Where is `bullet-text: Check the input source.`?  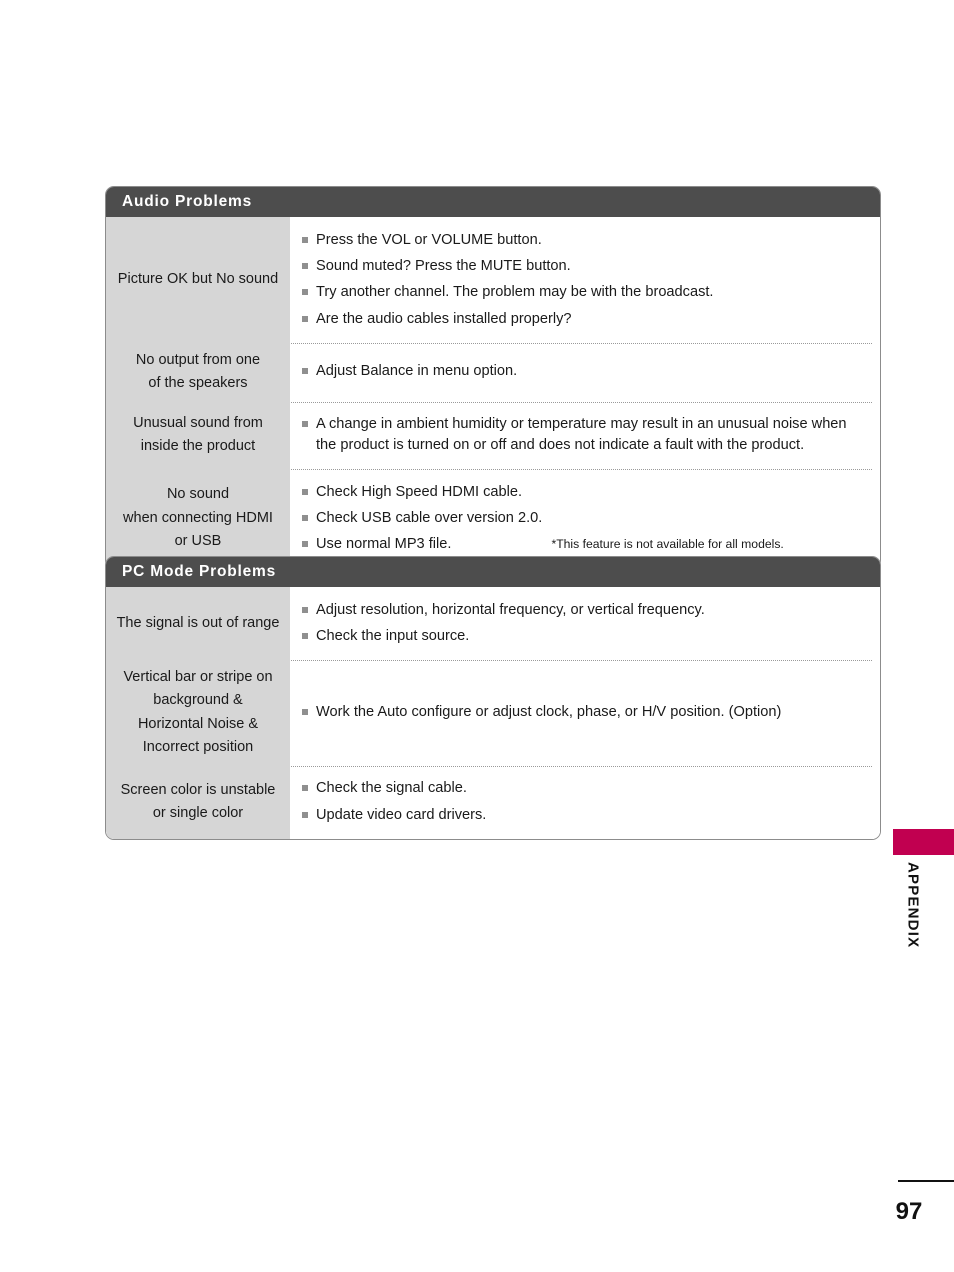 bullet-text: Check the input source. is located at coordinates (393, 636).